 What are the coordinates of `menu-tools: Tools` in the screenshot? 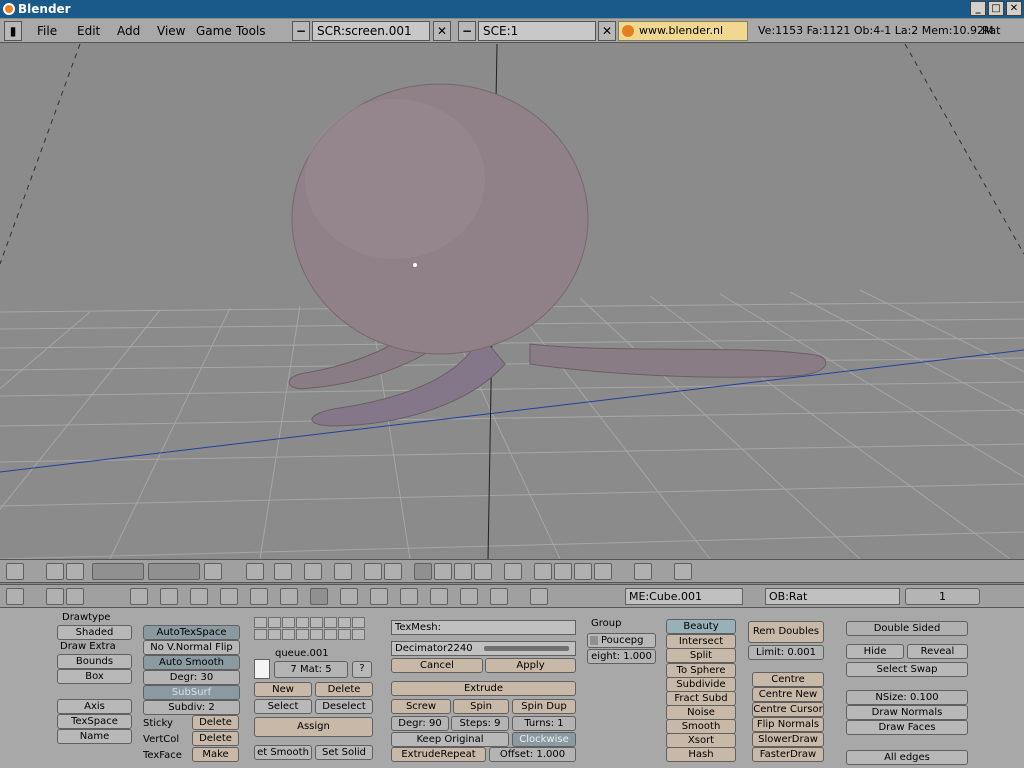 It's located at (251, 31).